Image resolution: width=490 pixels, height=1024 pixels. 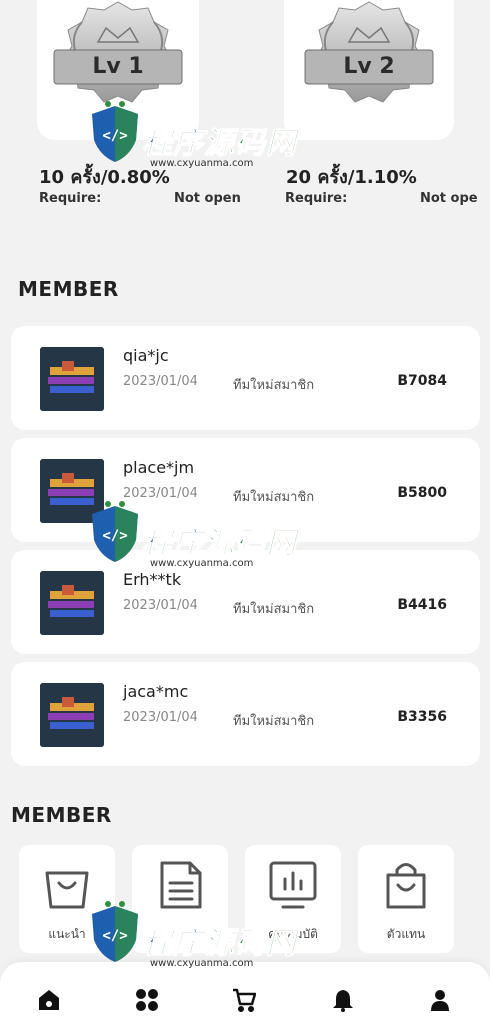 I want to click on bag-icon, so click(x=406, y=885).